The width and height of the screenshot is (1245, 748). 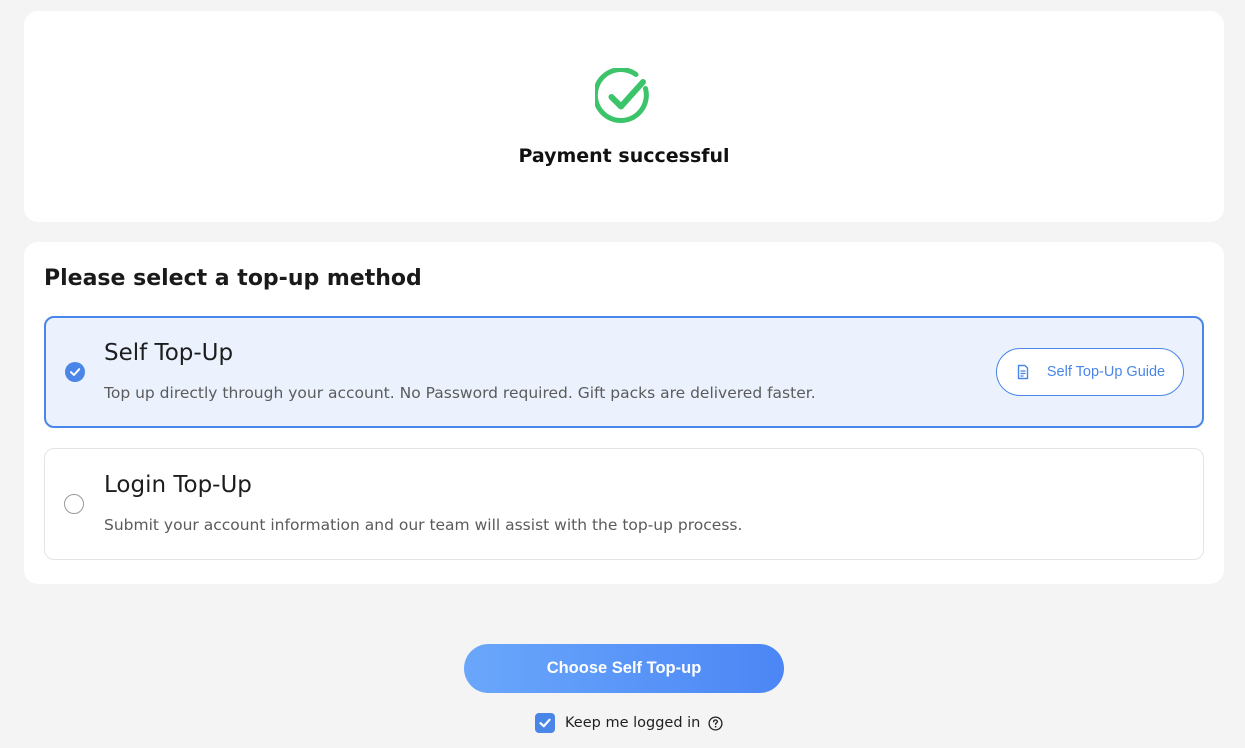 I want to click on check-circle-icon, so click(x=622, y=95).